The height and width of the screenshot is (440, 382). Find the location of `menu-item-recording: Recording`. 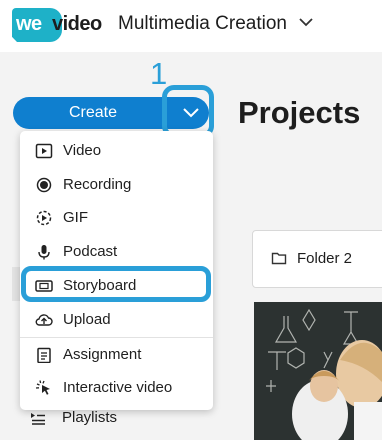

menu-item-recording: Recording is located at coordinates (116, 185).